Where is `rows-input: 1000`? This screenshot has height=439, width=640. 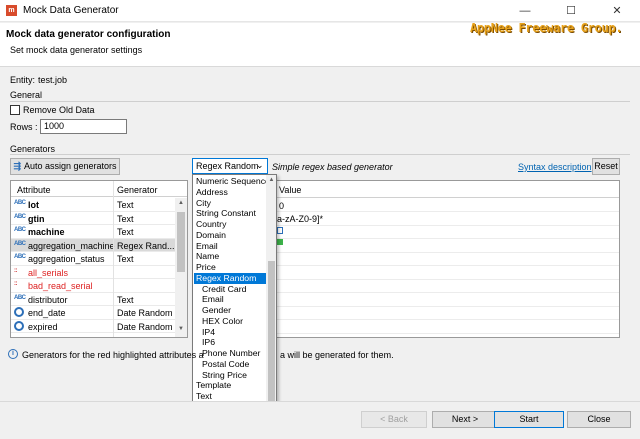 rows-input: 1000 is located at coordinates (83, 126).